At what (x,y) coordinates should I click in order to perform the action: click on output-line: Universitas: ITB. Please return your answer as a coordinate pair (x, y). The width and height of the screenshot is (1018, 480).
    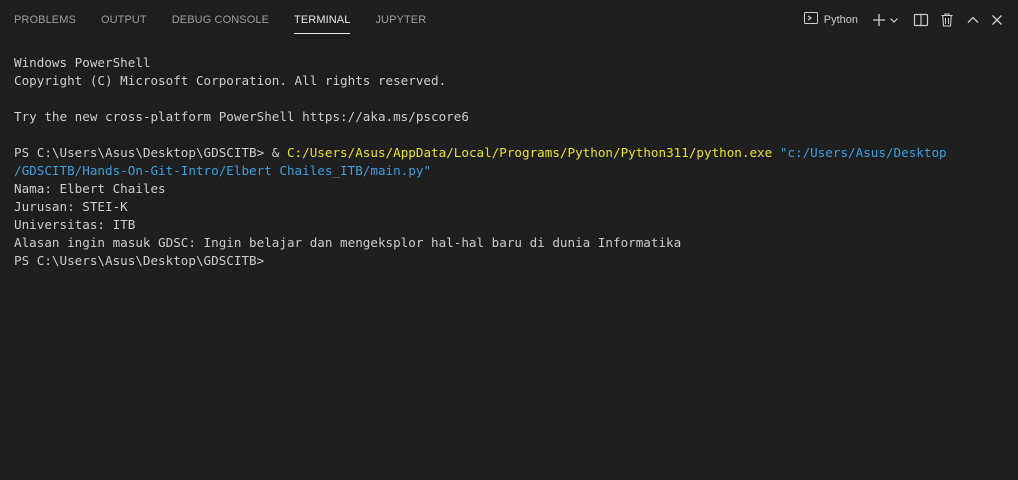
    Looking at the image, I should click on (75, 224).